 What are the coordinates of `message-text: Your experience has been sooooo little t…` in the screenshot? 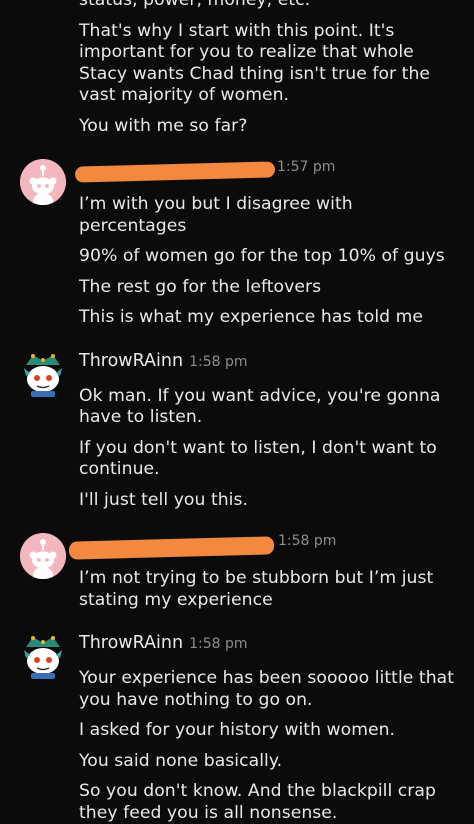 It's located at (267, 689).